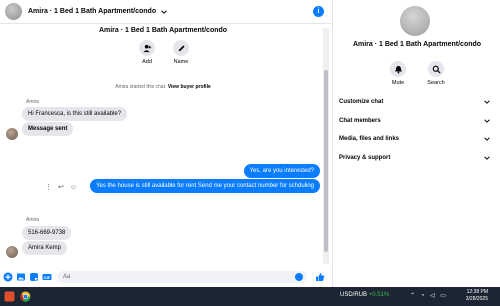 This screenshot has width=500, height=306. Describe the element at coordinates (360, 121) in the screenshot. I see `sidebar-item-label: Chat members` at that location.